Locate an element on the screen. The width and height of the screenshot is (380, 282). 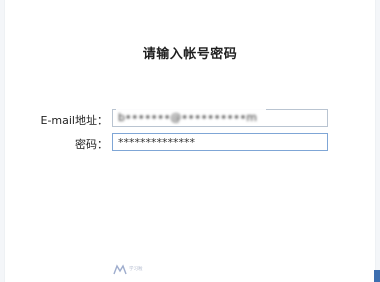
scroll-thumb-indicator is located at coordinates (377, 276).